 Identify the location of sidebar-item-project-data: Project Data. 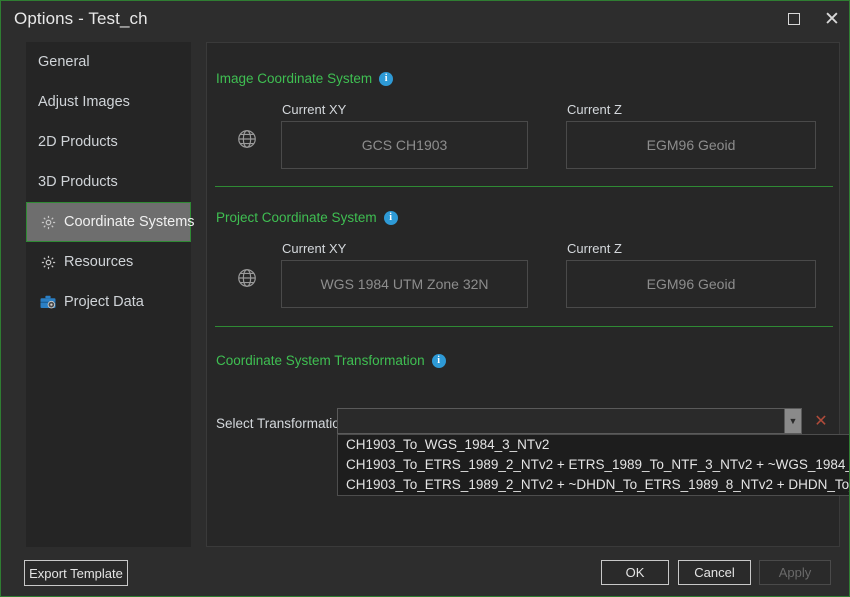
(108, 302).